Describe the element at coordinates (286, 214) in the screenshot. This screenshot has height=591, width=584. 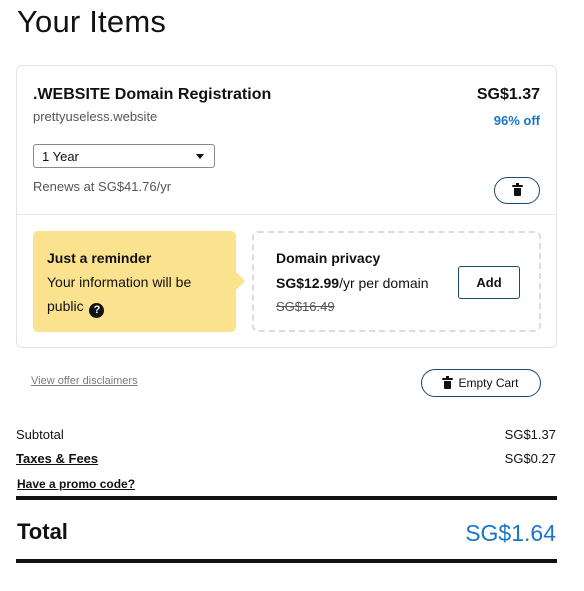
I see `card-divider` at that location.